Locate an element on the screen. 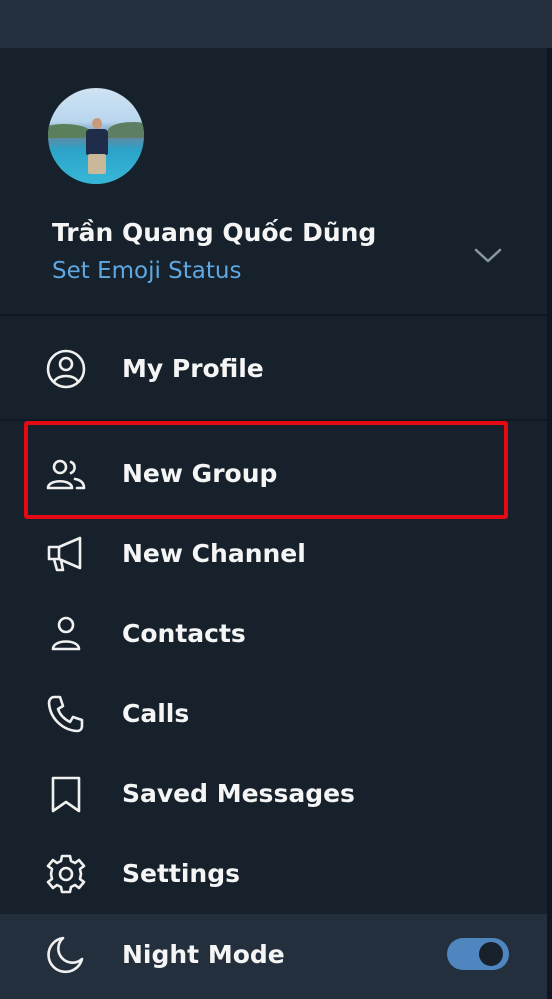 The image size is (552, 999). background-chat-area is located at coordinates (549, 523).